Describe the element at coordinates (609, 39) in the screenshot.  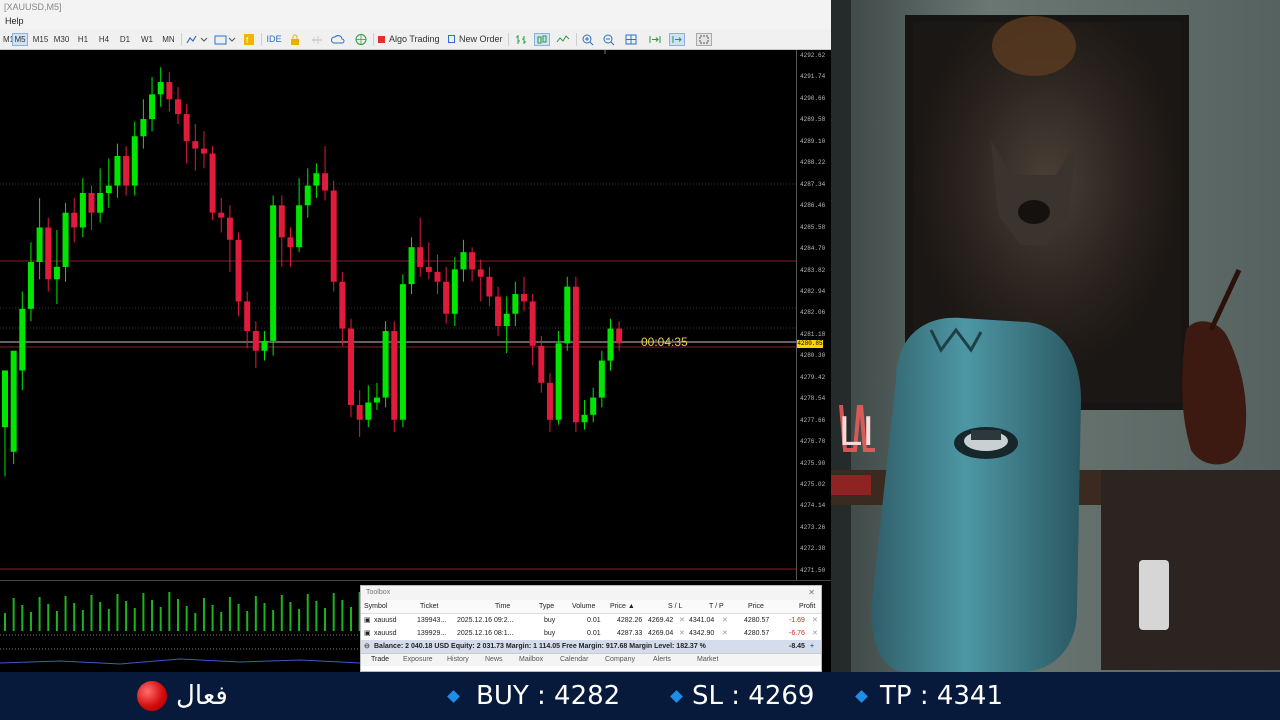
I see `zoom-out-icon` at that location.